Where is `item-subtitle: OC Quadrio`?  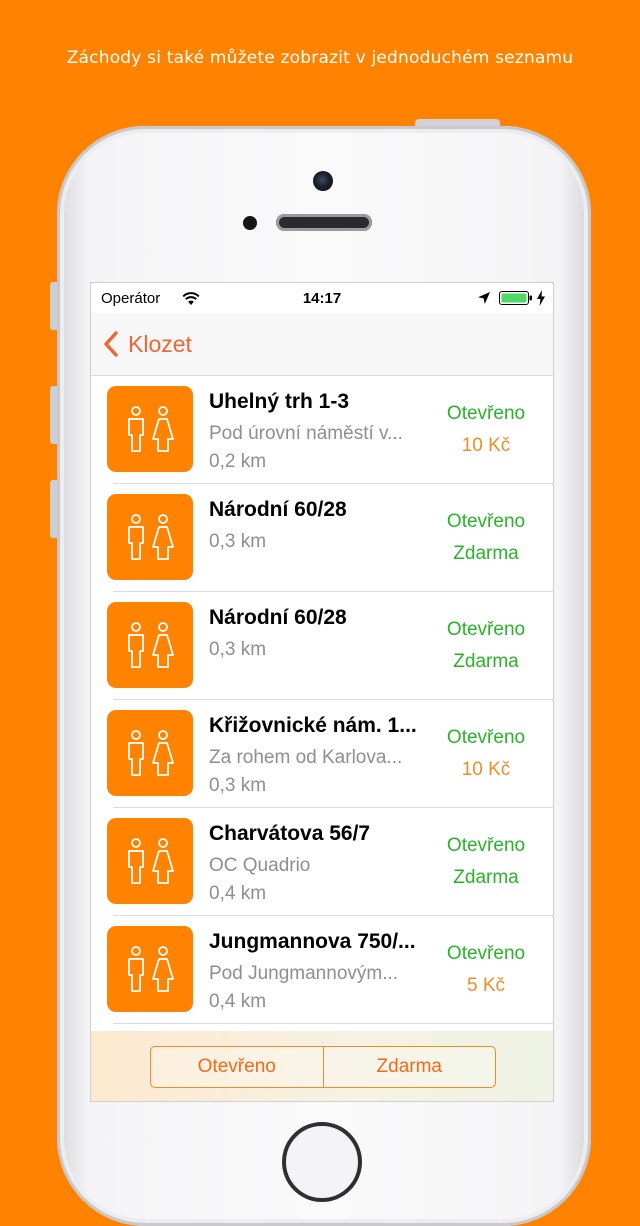
item-subtitle: OC Quadrio is located at coordinates (260, 865).